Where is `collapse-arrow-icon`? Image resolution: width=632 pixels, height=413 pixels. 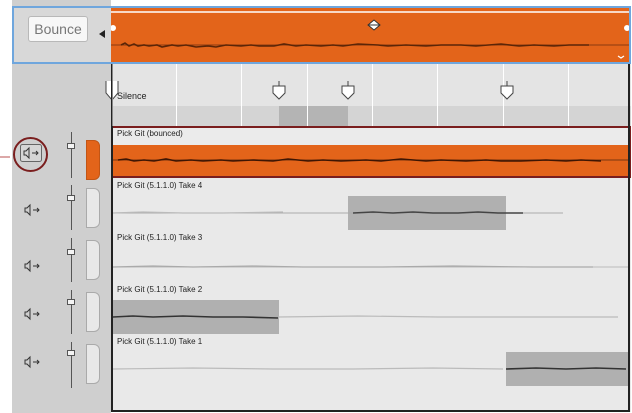 collapse-arrow-icon is located at coordinates (102, 34).